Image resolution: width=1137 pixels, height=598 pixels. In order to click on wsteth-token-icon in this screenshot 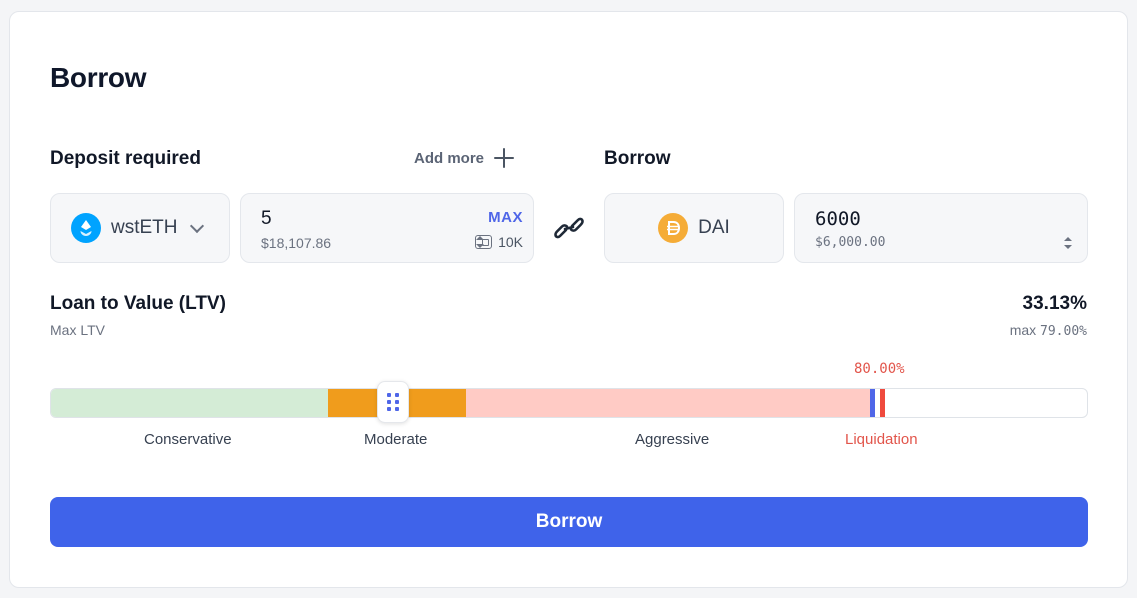, I will do `click(86, 228)`.